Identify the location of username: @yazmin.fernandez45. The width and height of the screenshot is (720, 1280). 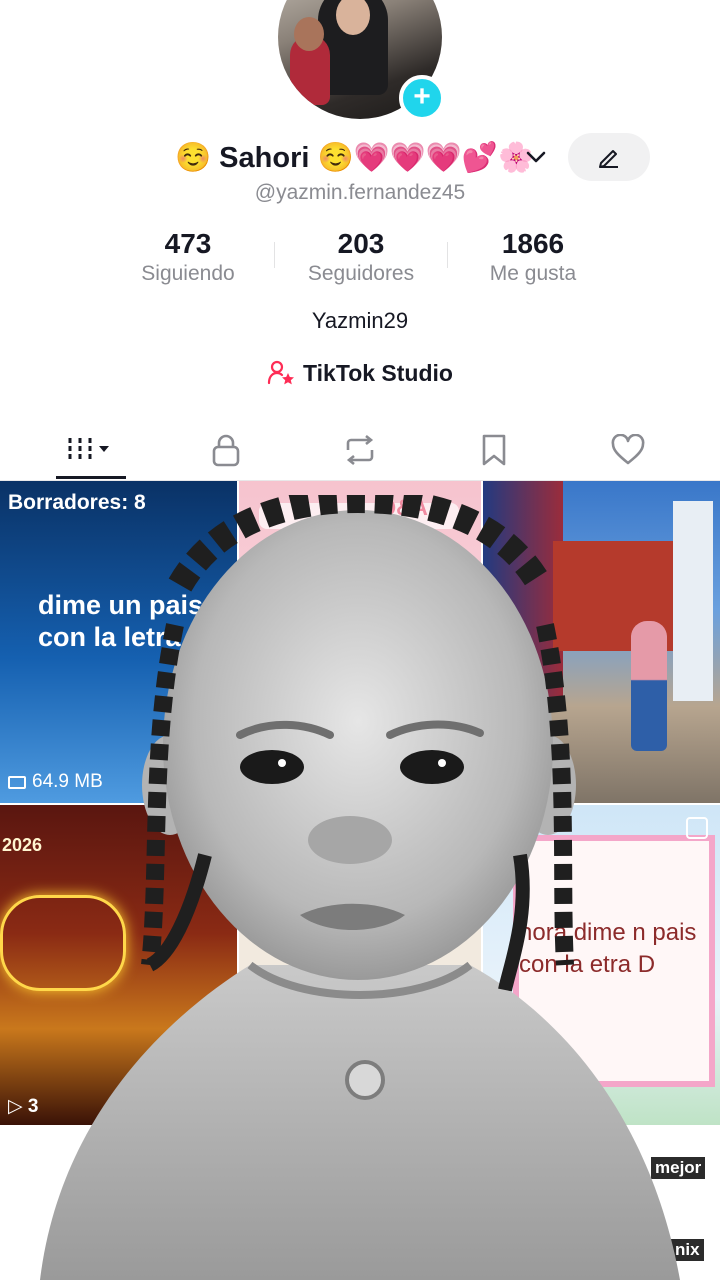
(360, 192).